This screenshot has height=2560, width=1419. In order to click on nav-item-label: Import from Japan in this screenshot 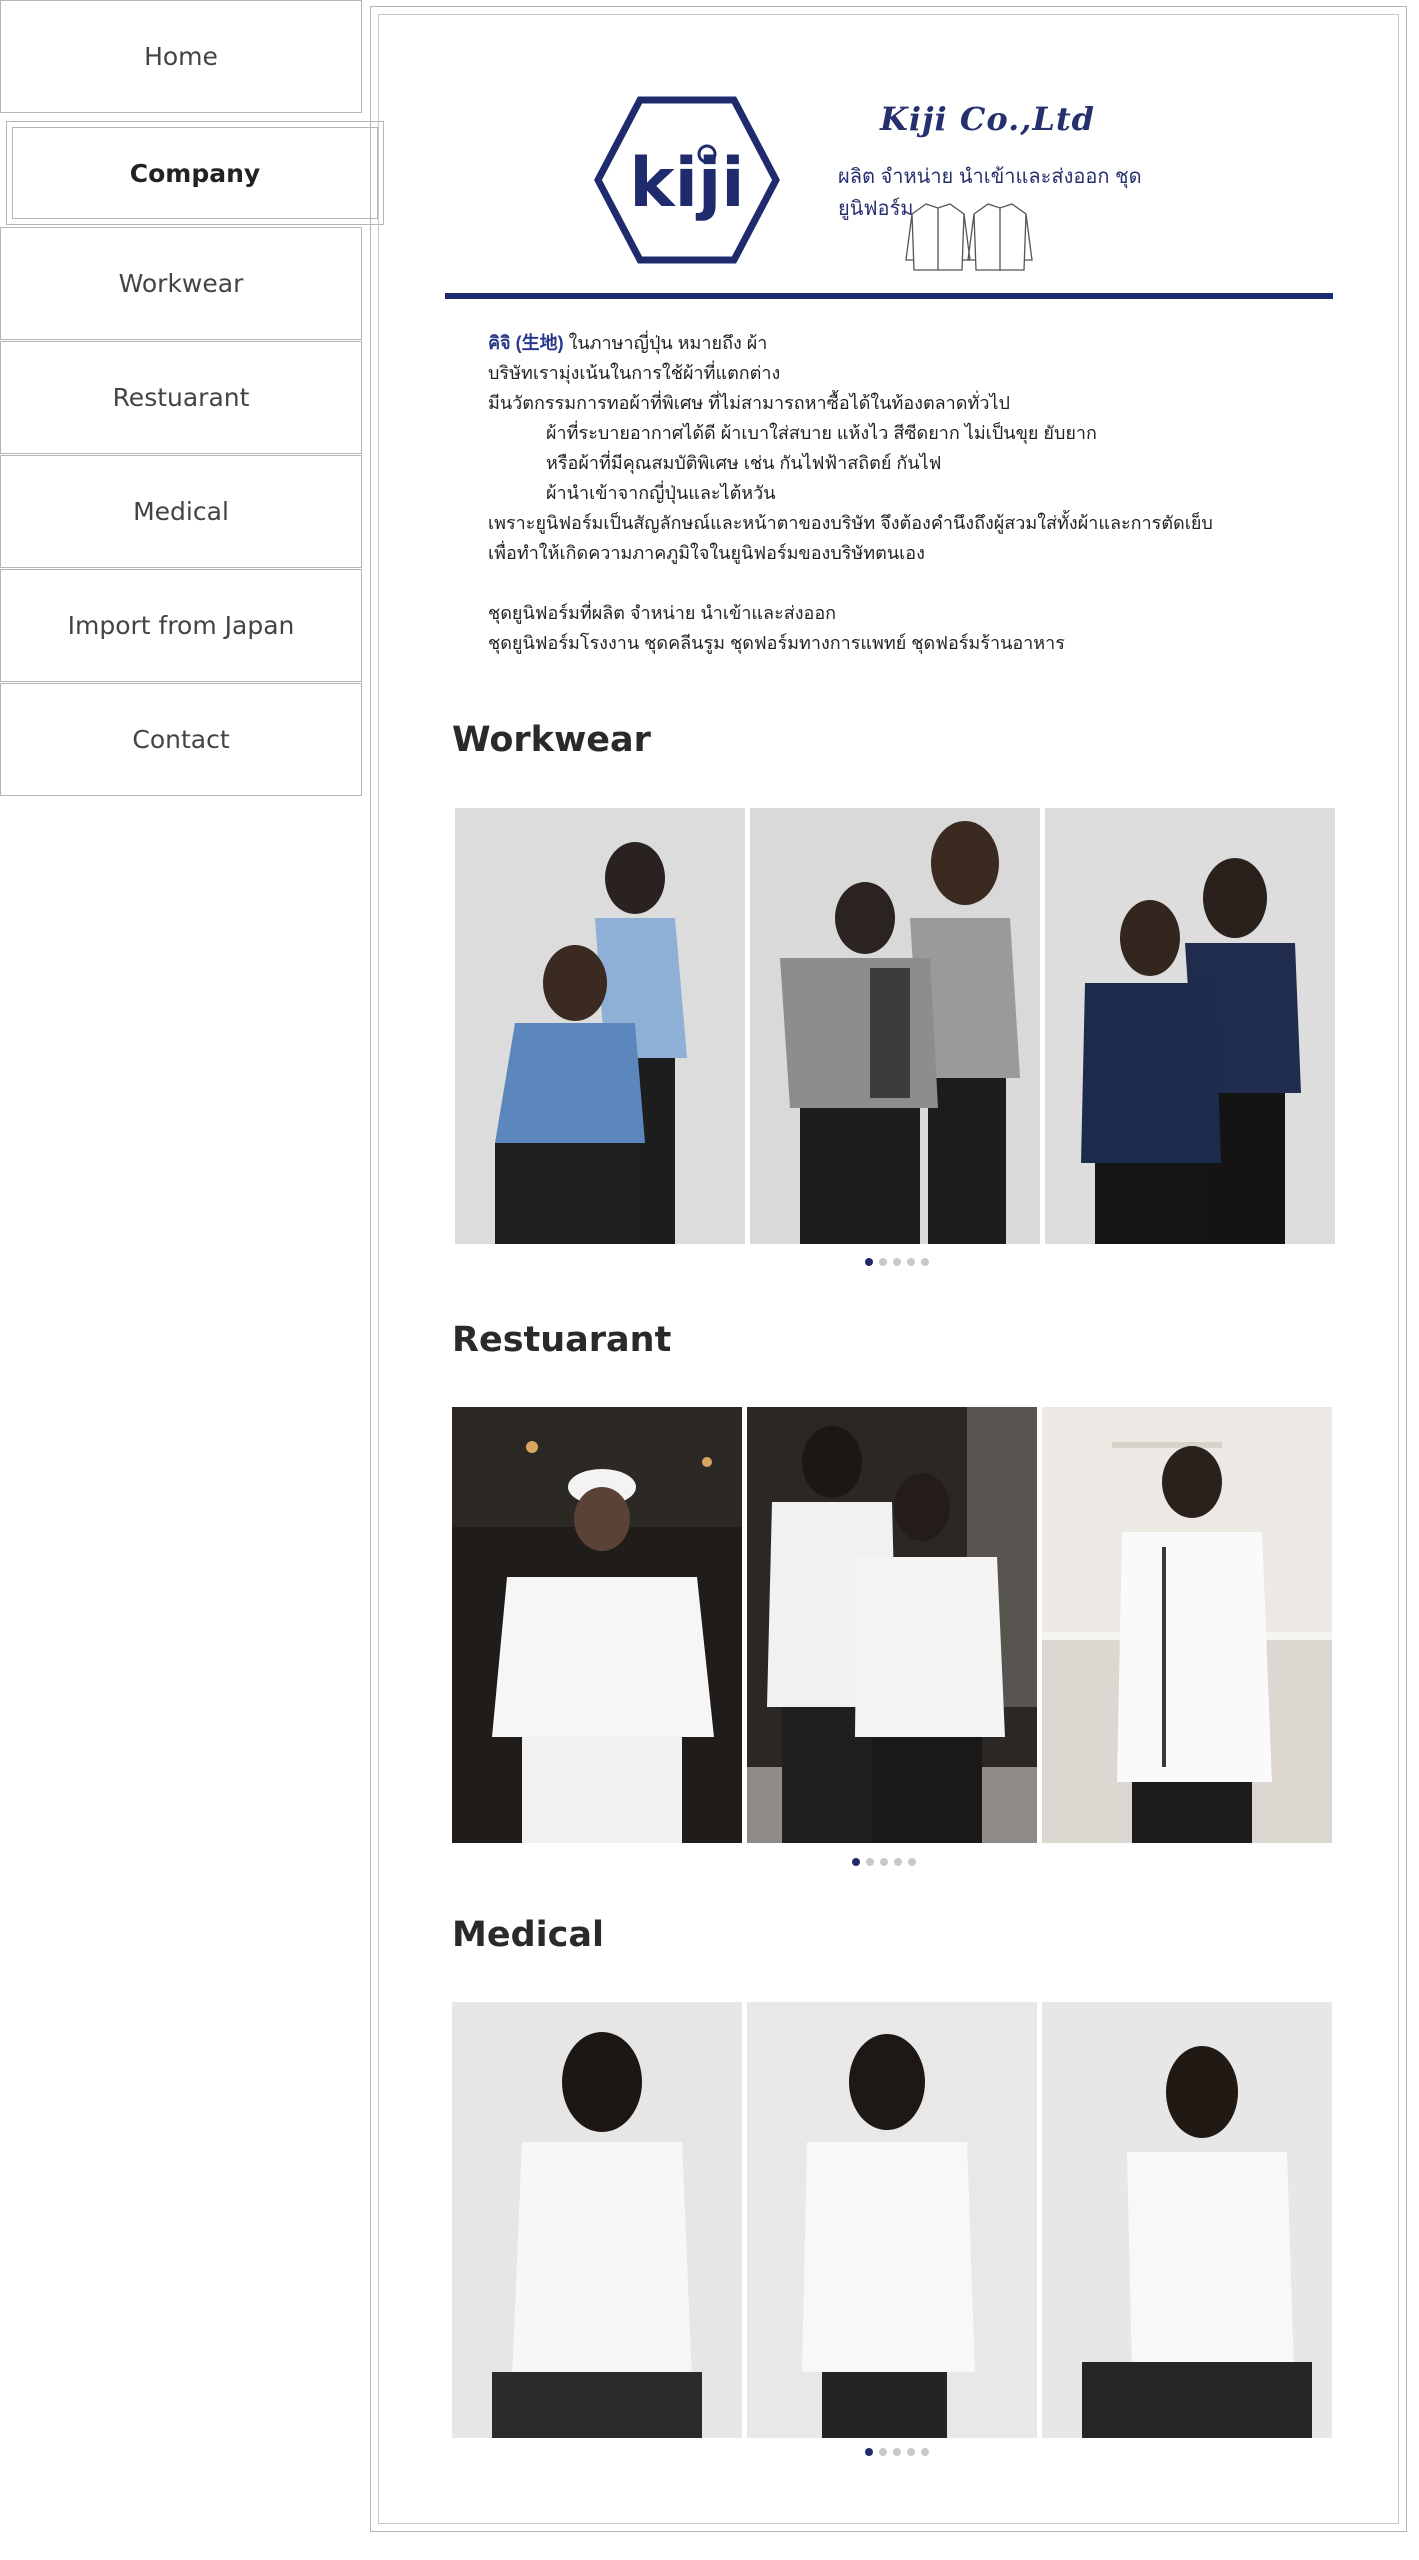, I will do `click(181, 625)`.